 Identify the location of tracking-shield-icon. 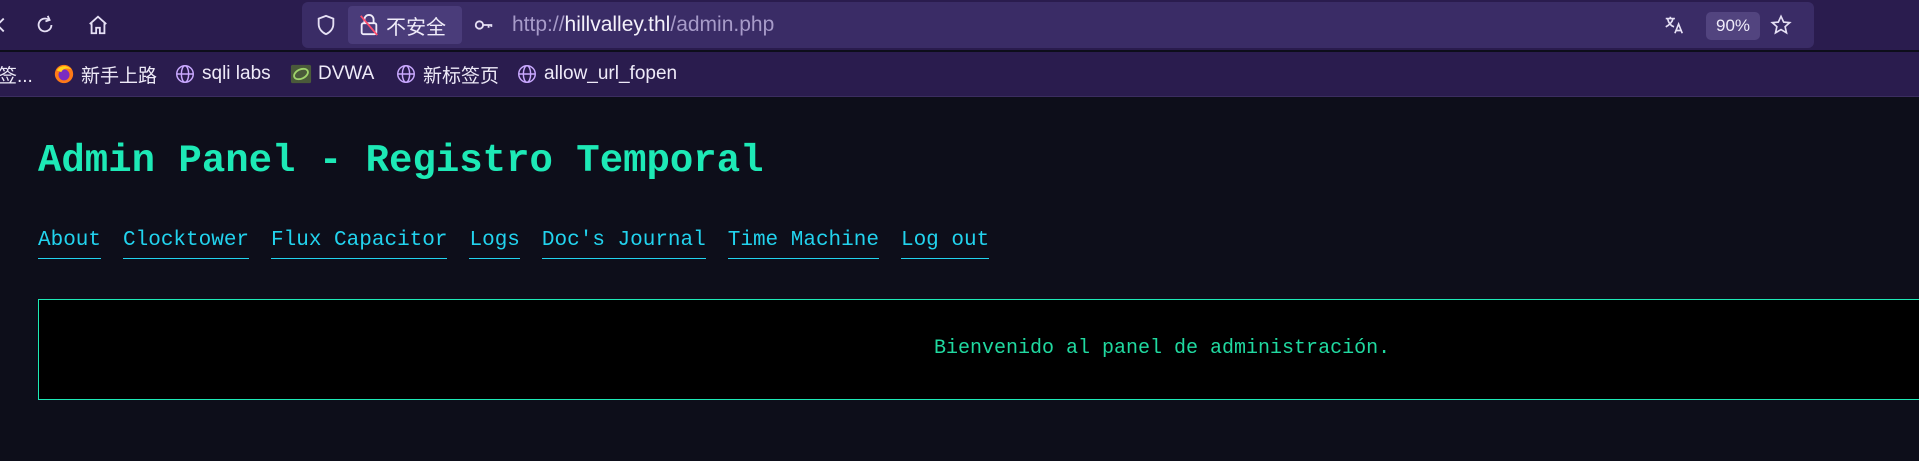
(326, 25).